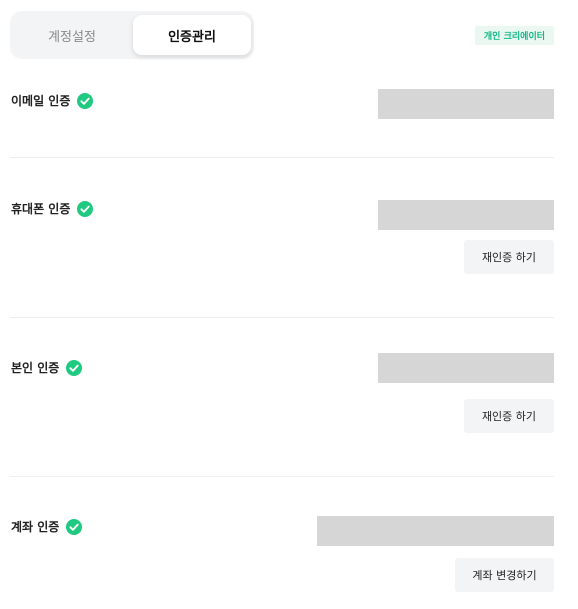 This screenshot has height=609, width=578. What do you see at coordinates (514, 35) in the screenshot?
I see `creator-badge: 개인 크리에이터` at bounding box center [514, 35].